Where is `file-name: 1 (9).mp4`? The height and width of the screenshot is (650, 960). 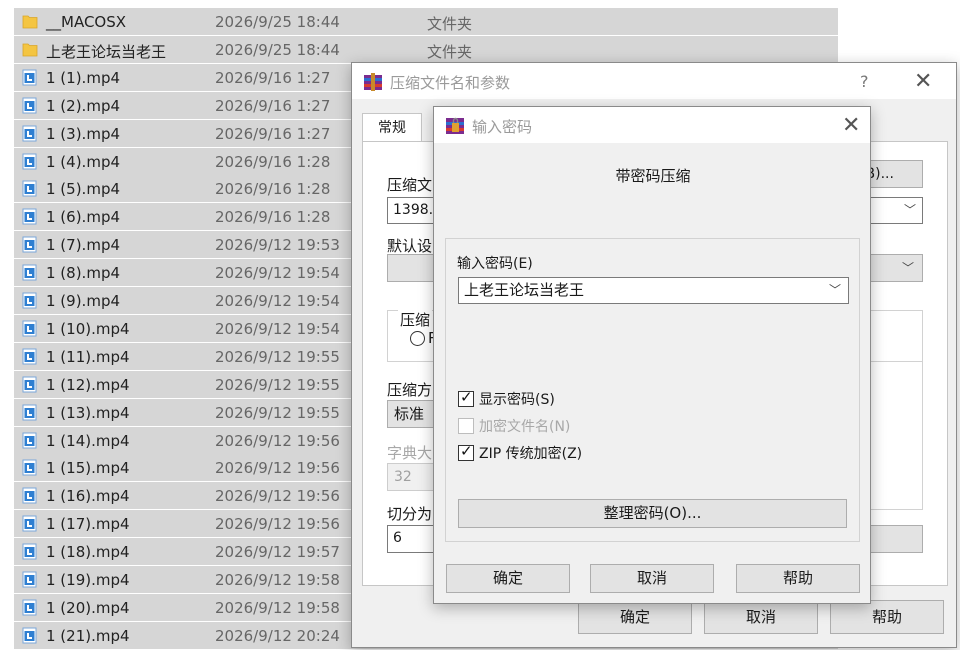
file-name: 1 (9).mp4 is located at coordinates (83, 301).